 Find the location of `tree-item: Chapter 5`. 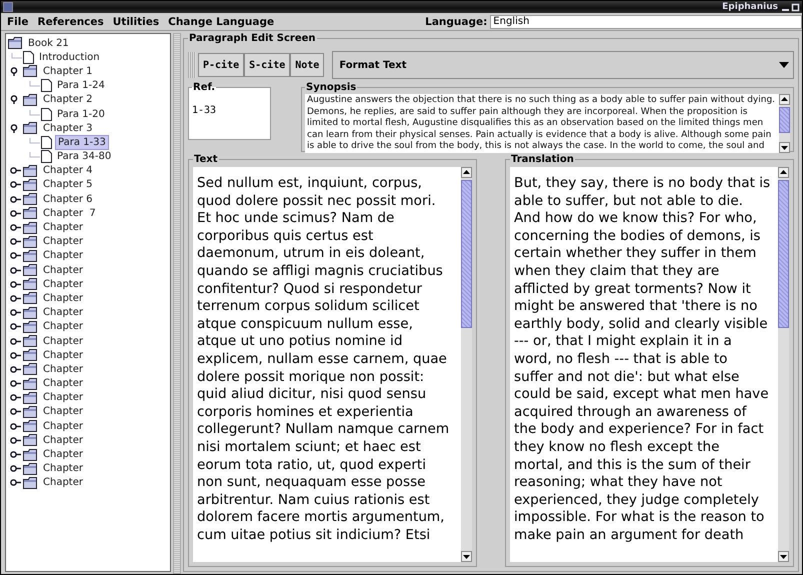

tree-item: Chapter 5 is located at coordinates (68, 185).